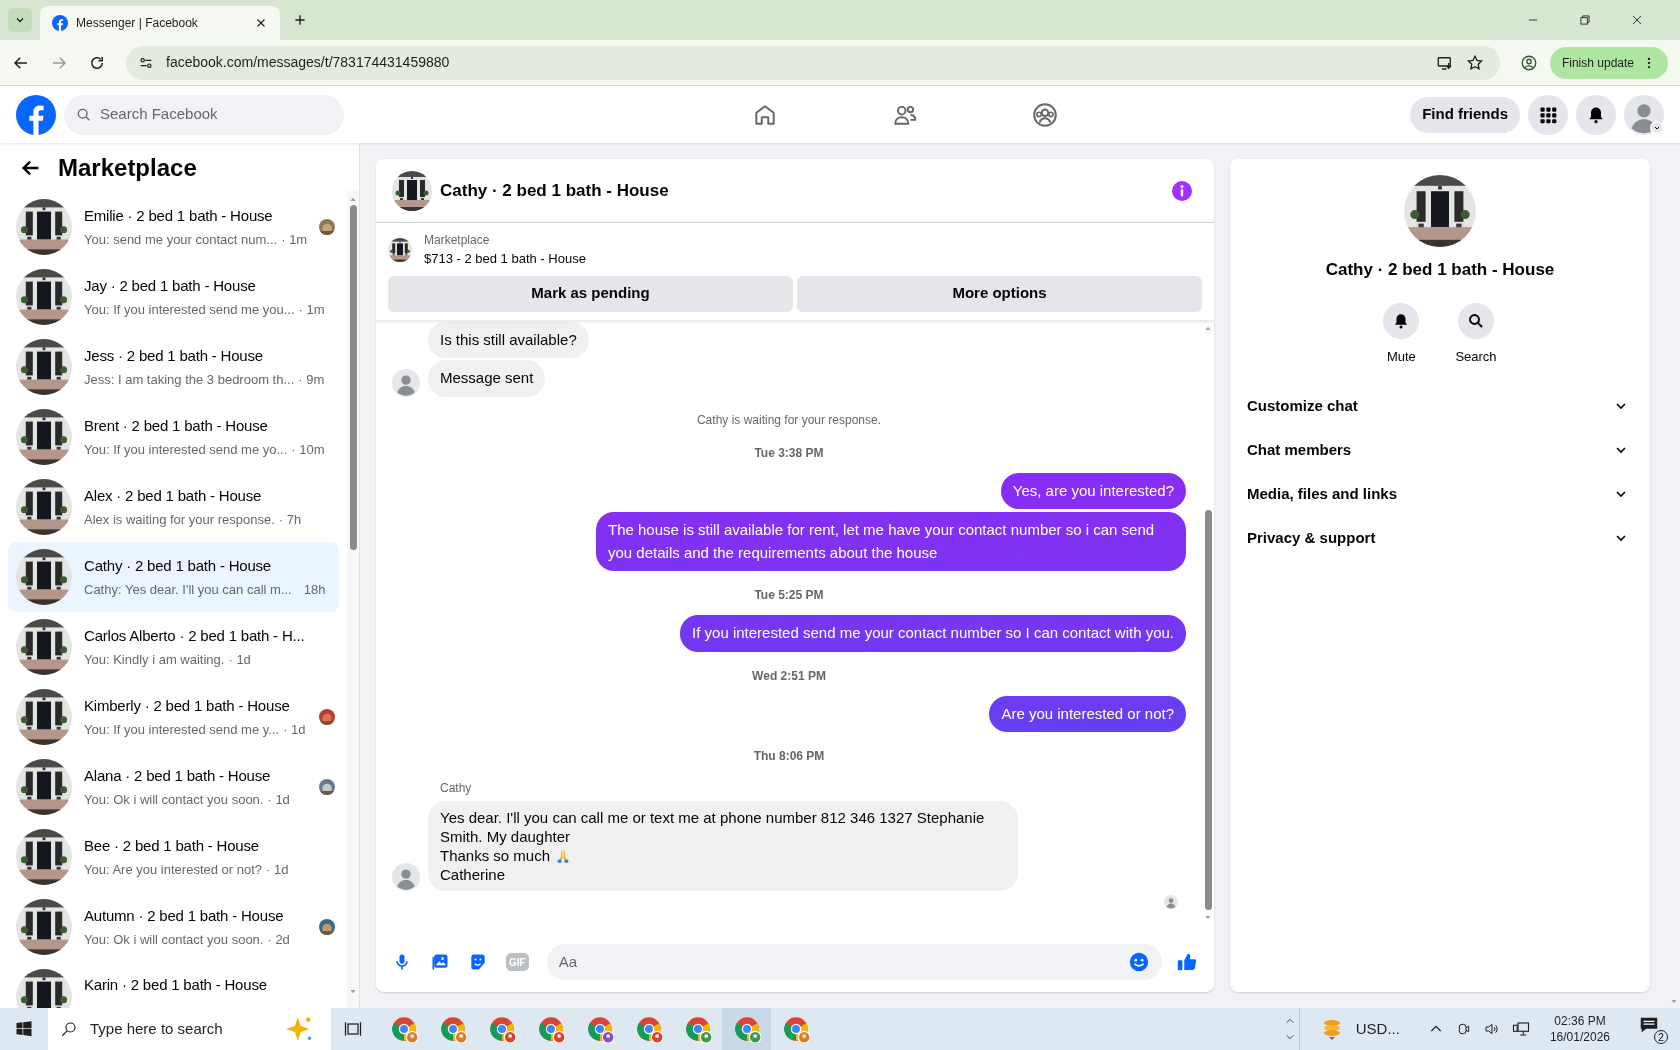 This screenshot has width=1680, height=1050. I want to click on conversation-name: Brent · 2 bed 1 bath - House, so click(176, 426).